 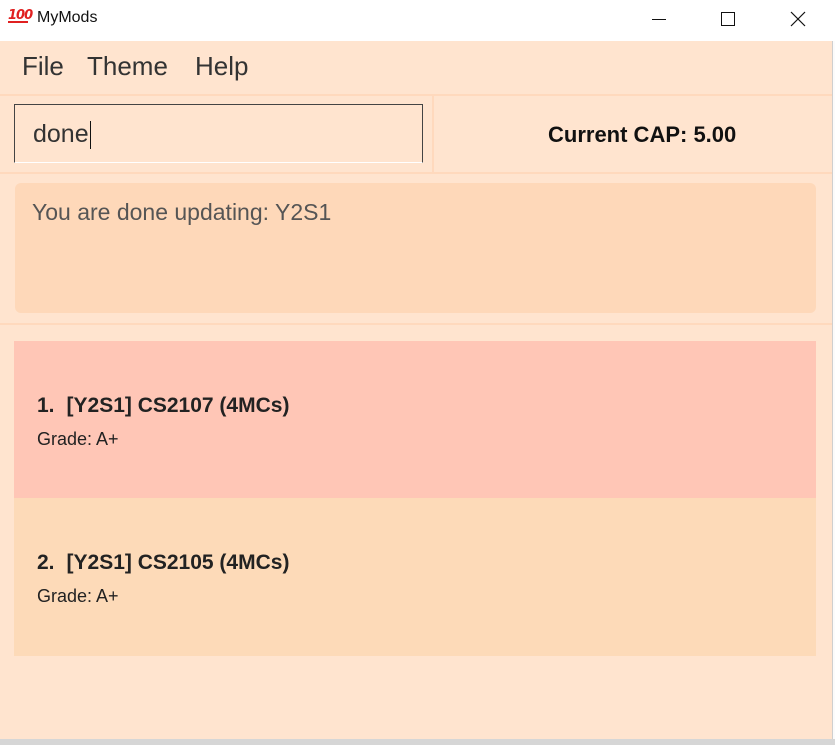 I want to click on current-cap-label: Current CAP: 5.00, so click(x=642, y=134).